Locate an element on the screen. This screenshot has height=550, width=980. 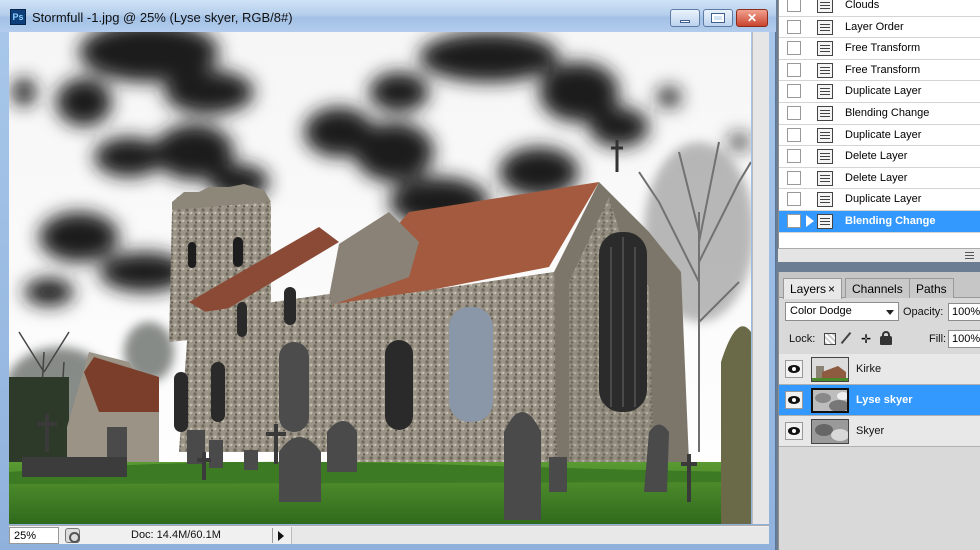
vertical-scrollbar is located at coordinates (760, 278).